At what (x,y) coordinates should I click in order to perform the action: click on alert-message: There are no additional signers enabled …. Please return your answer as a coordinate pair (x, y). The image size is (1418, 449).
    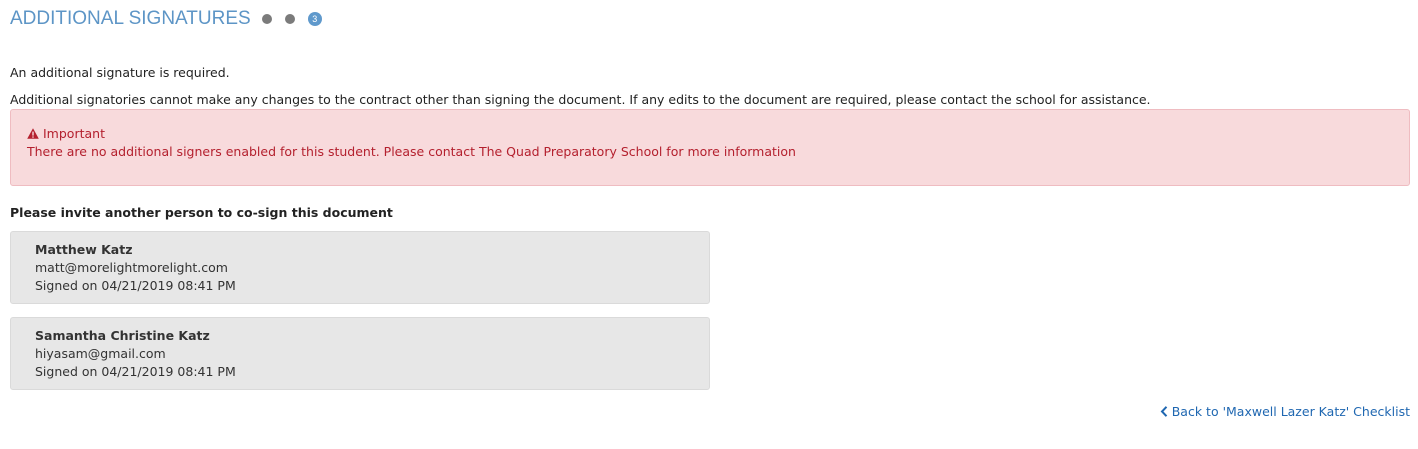
    Looking at the image, I should click on (411, 151).